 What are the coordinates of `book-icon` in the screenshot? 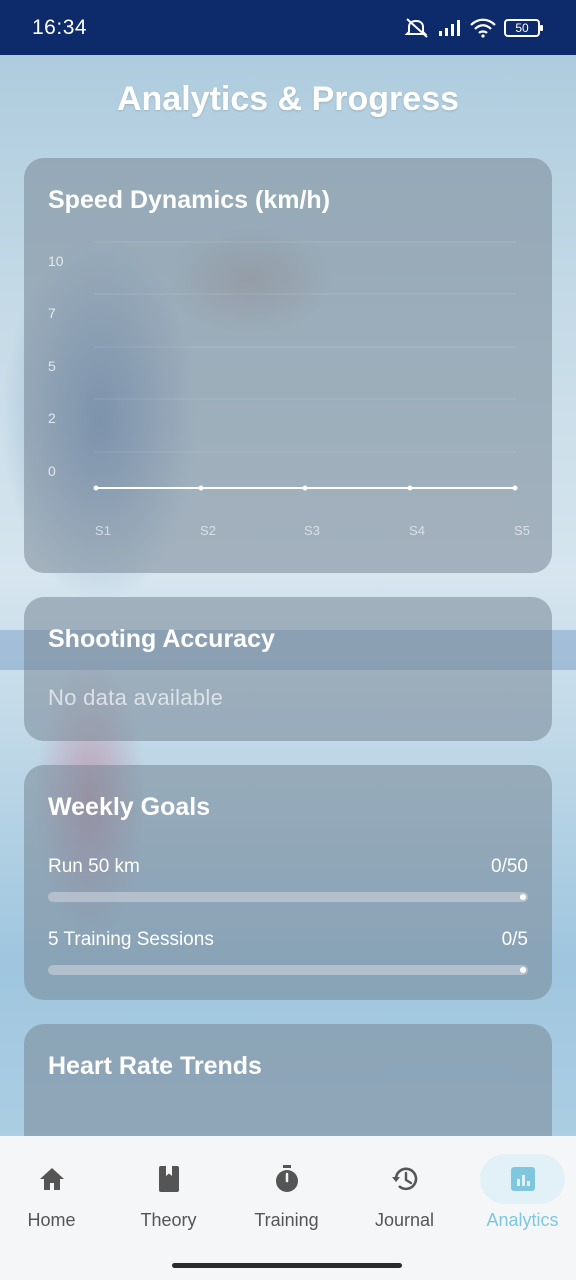 It's located at (169, 1179).